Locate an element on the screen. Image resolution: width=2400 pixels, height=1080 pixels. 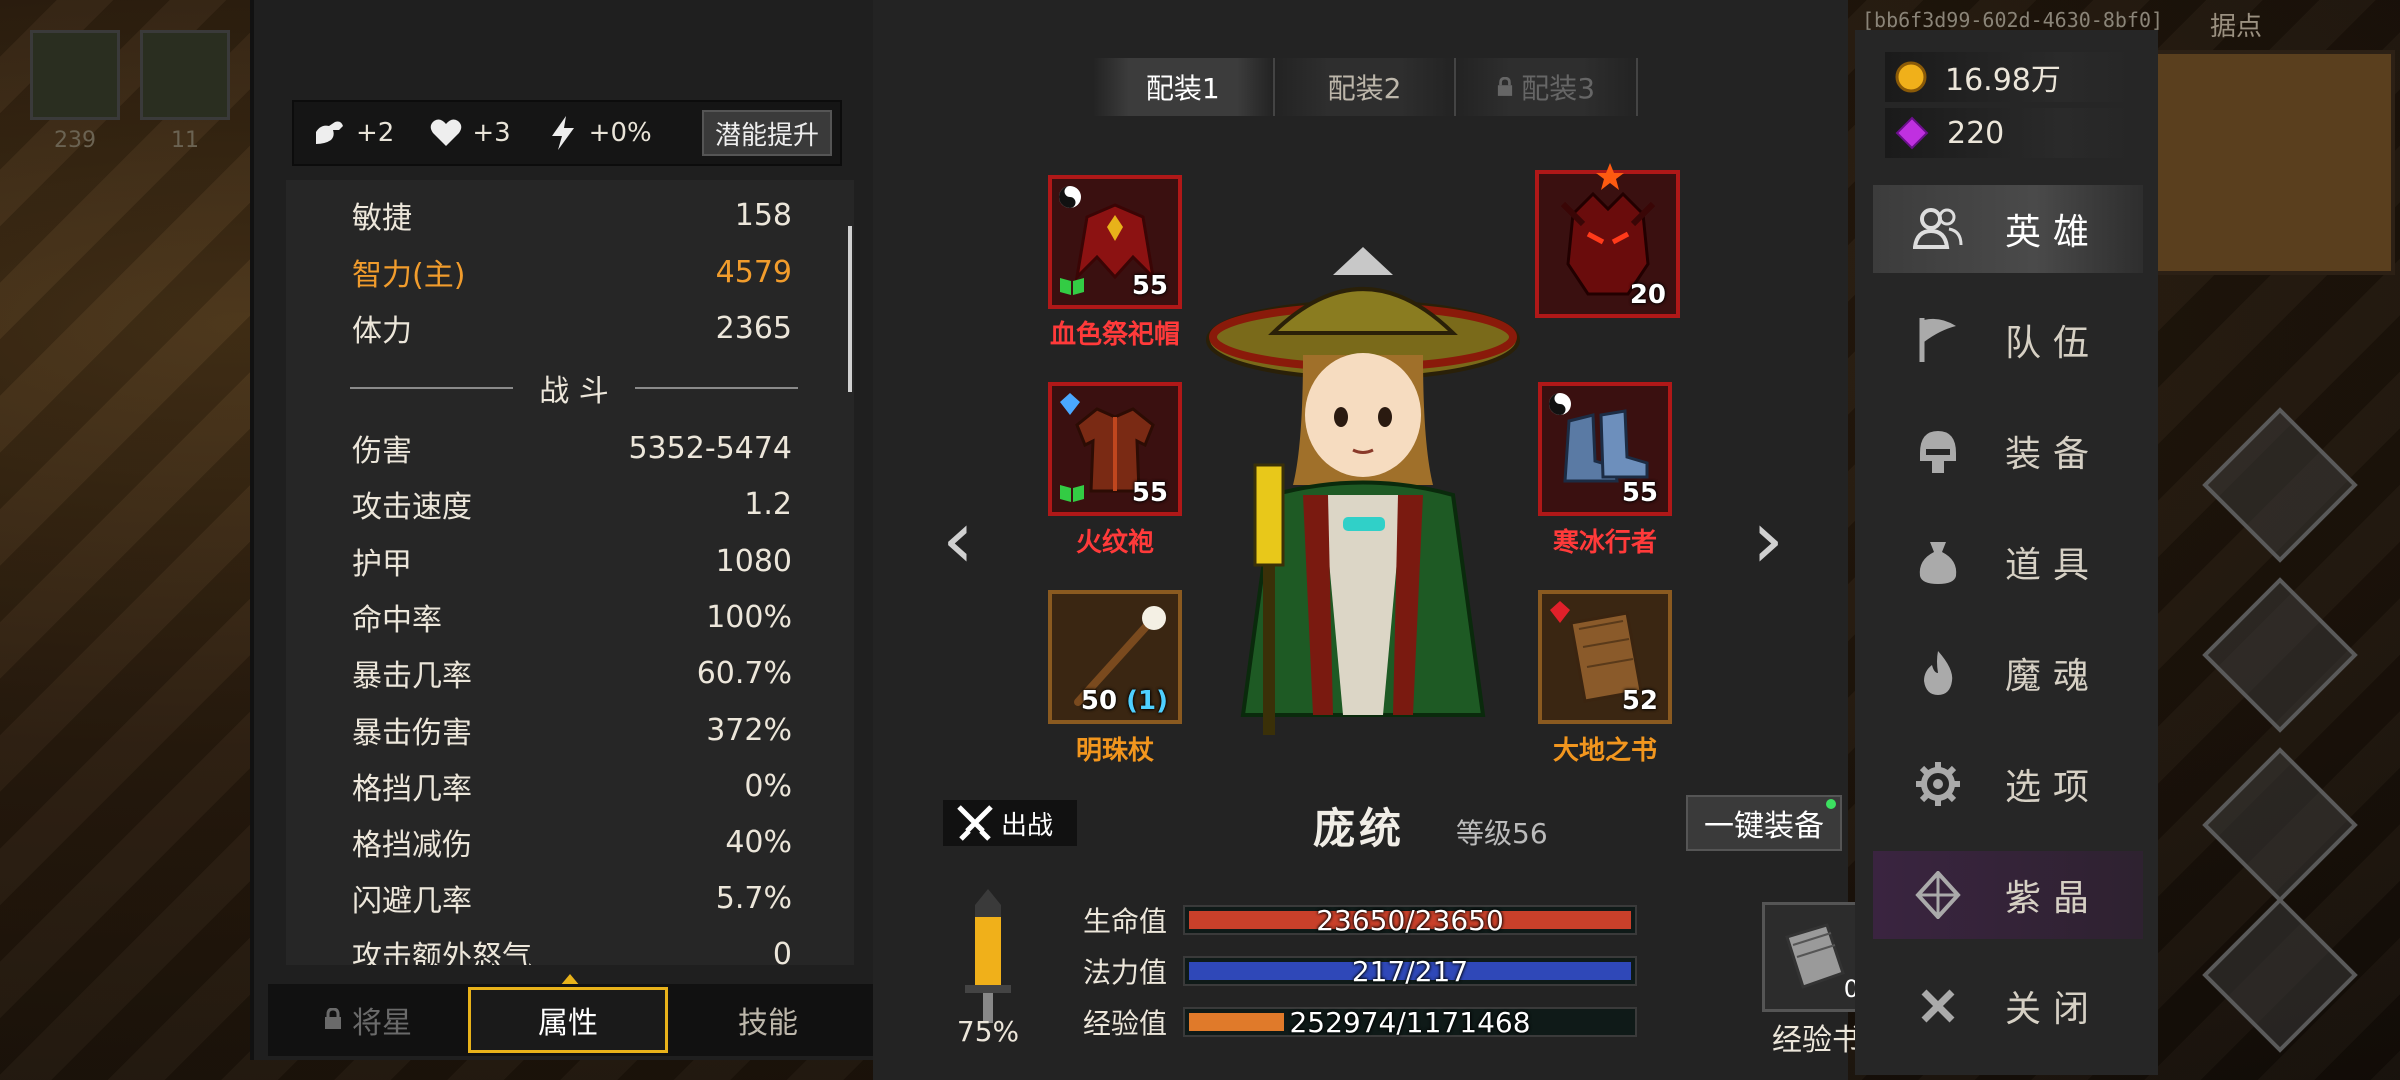
stat-value: 2365 is located at coordinates (753, 328).